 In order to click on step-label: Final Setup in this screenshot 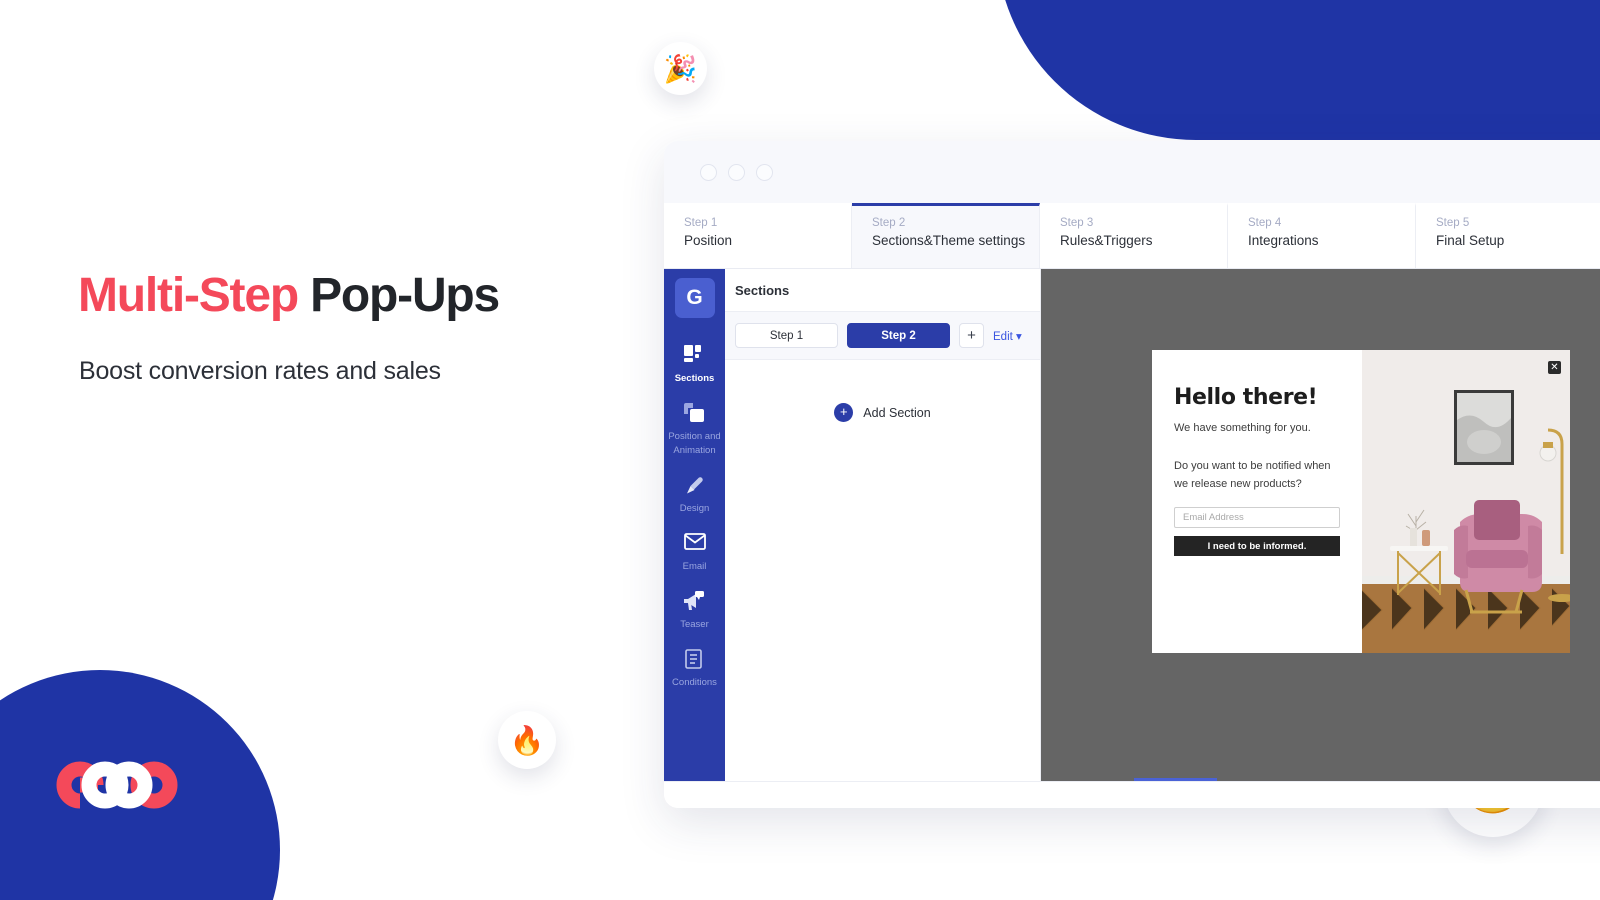, I will do `click(1470, 240)`.